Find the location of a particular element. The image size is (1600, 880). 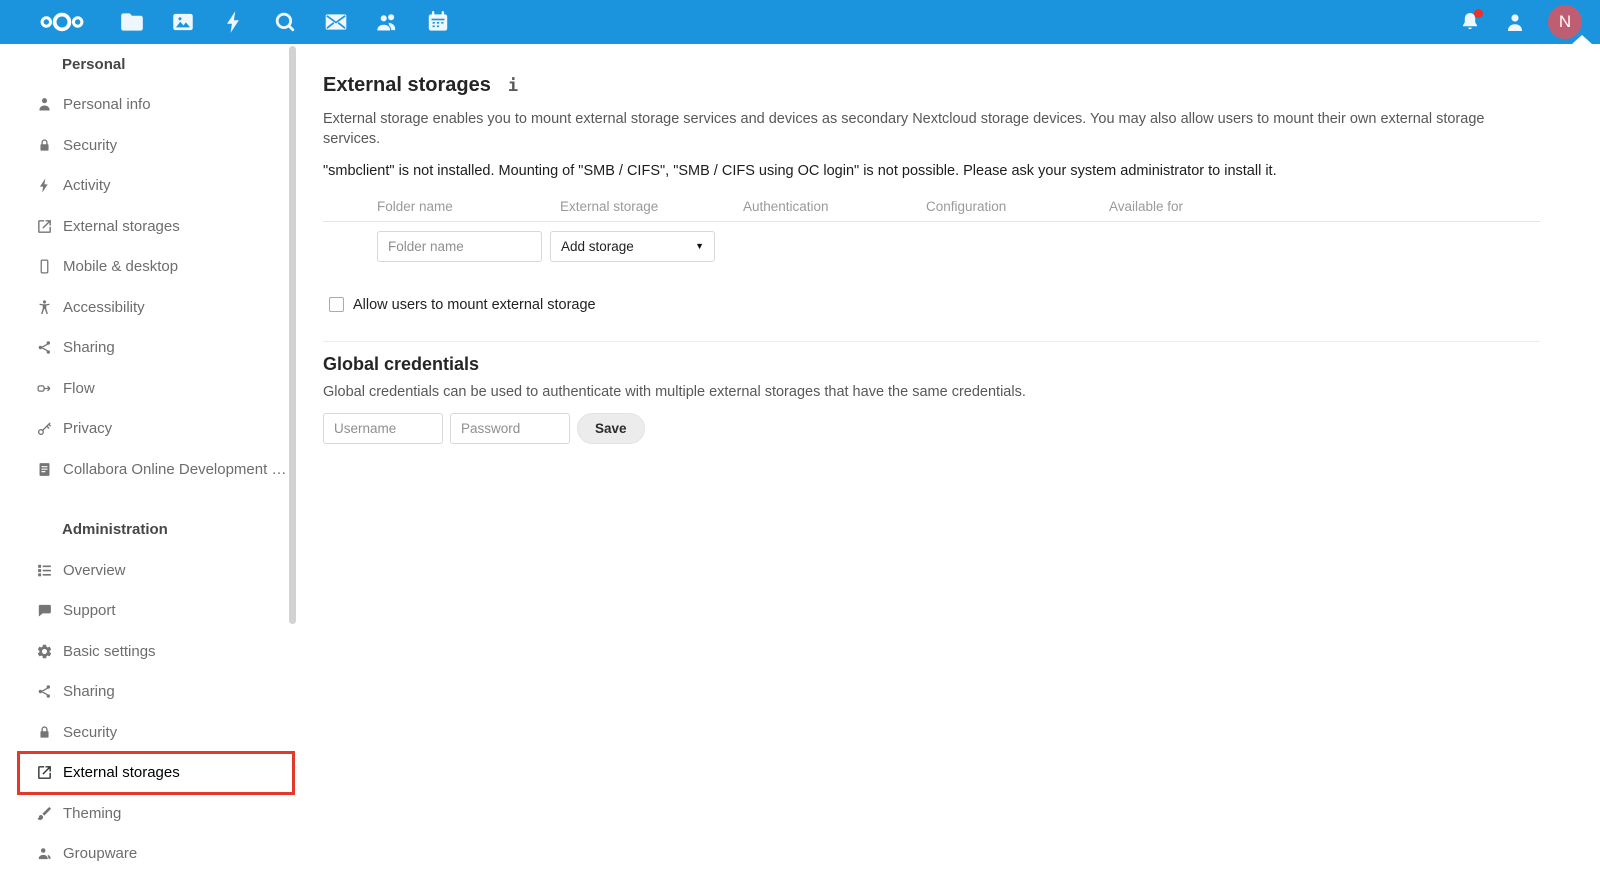

sidebar-item-mobile-desktop: Mobile & desktop is located at coordinates (150, 267).